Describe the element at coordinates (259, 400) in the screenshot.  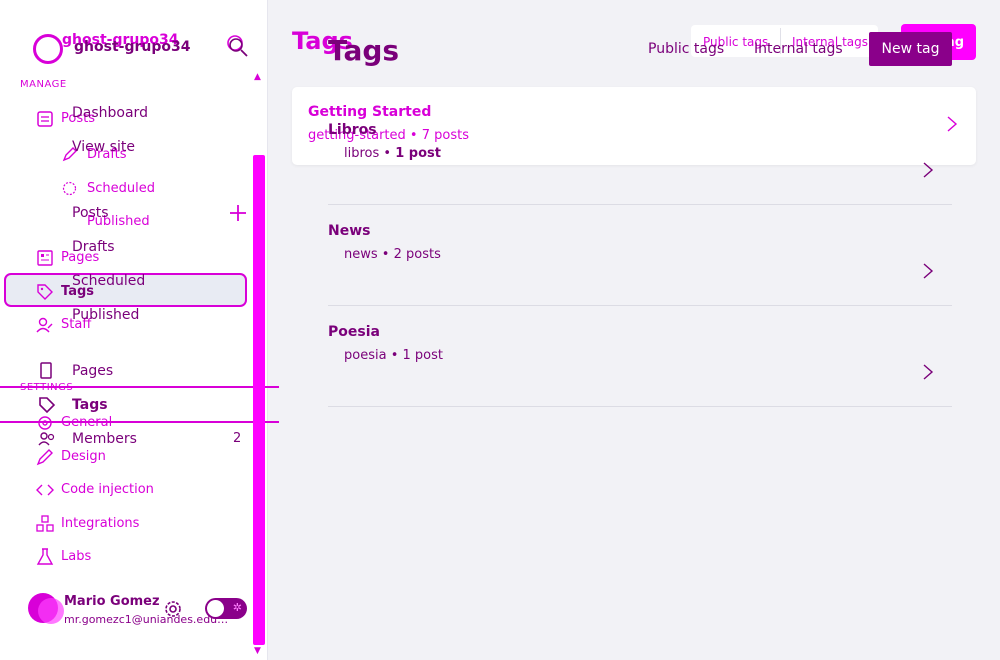
I see `sidebar-scrollbar-thumb` at that location.